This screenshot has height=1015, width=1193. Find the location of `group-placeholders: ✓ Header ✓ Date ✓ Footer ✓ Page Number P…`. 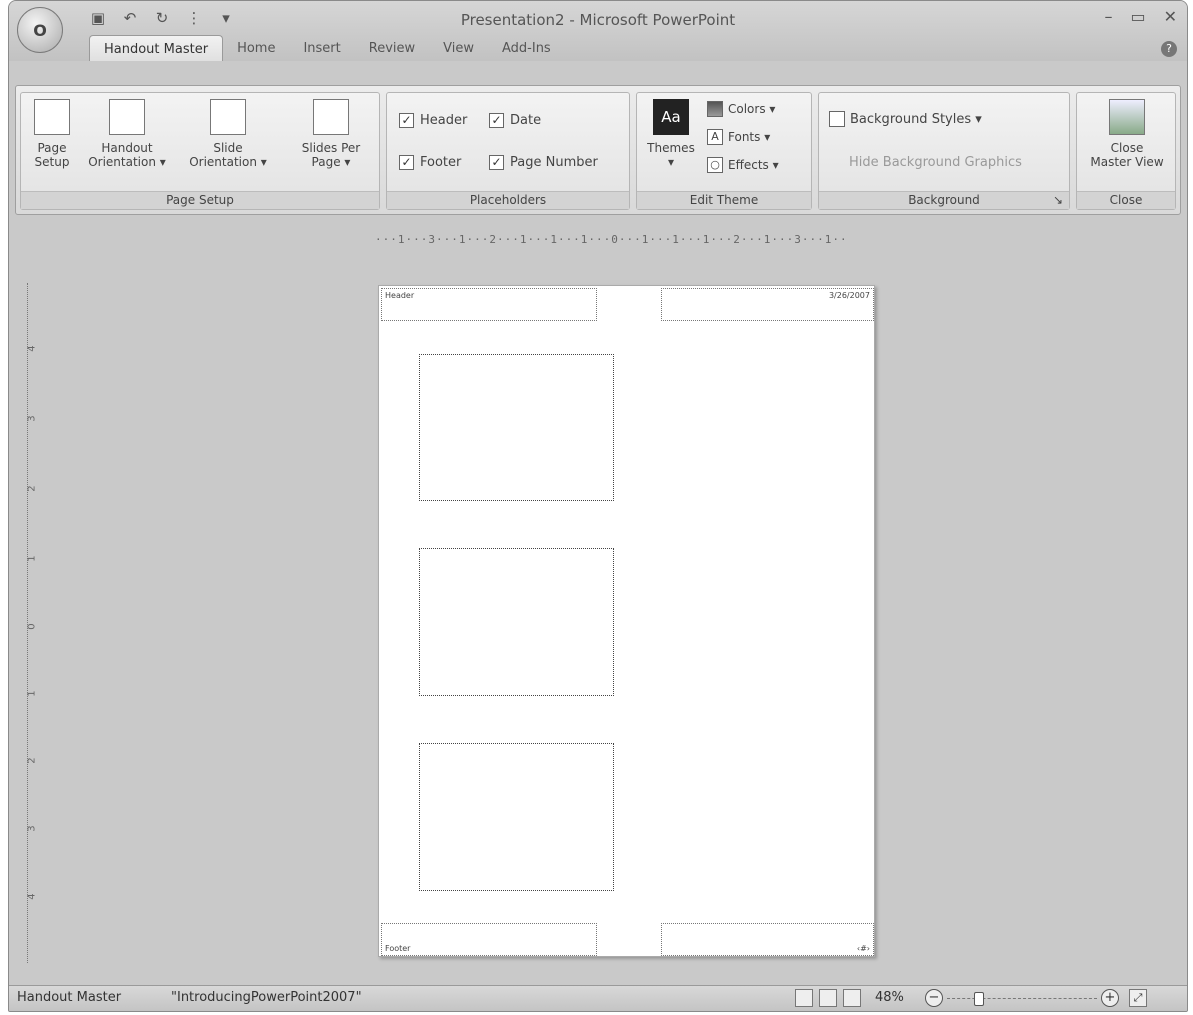

group-placeholders: ✓ Header ✓ Date ✓ Footer ✓ Page Number P… is located at coordinates (508, 151).